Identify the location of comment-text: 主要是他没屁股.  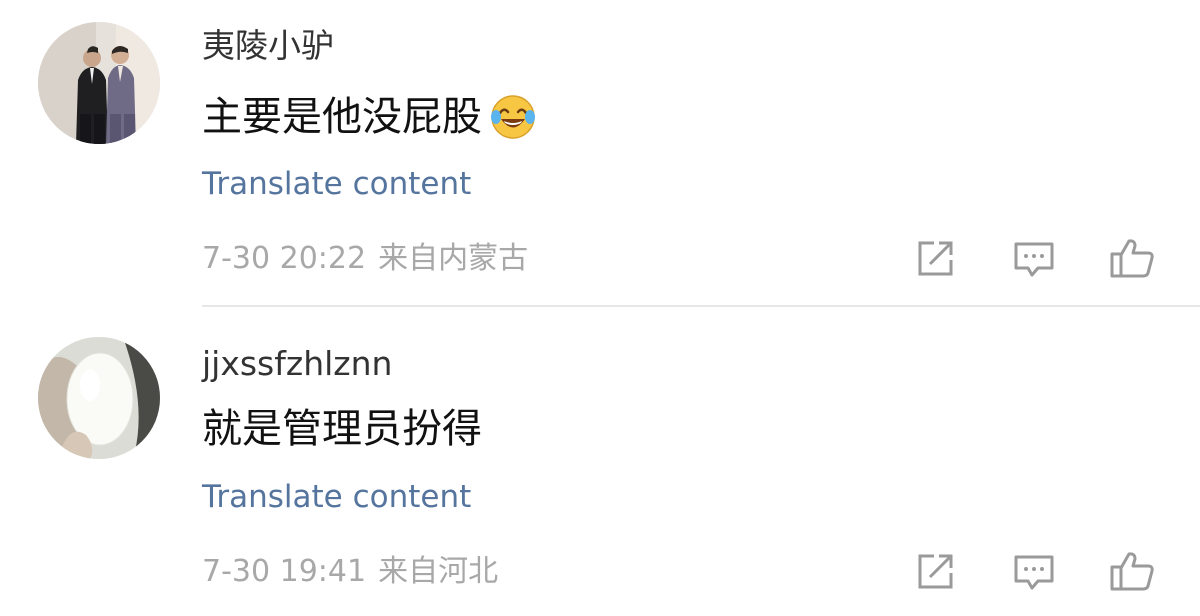
(370, 117).